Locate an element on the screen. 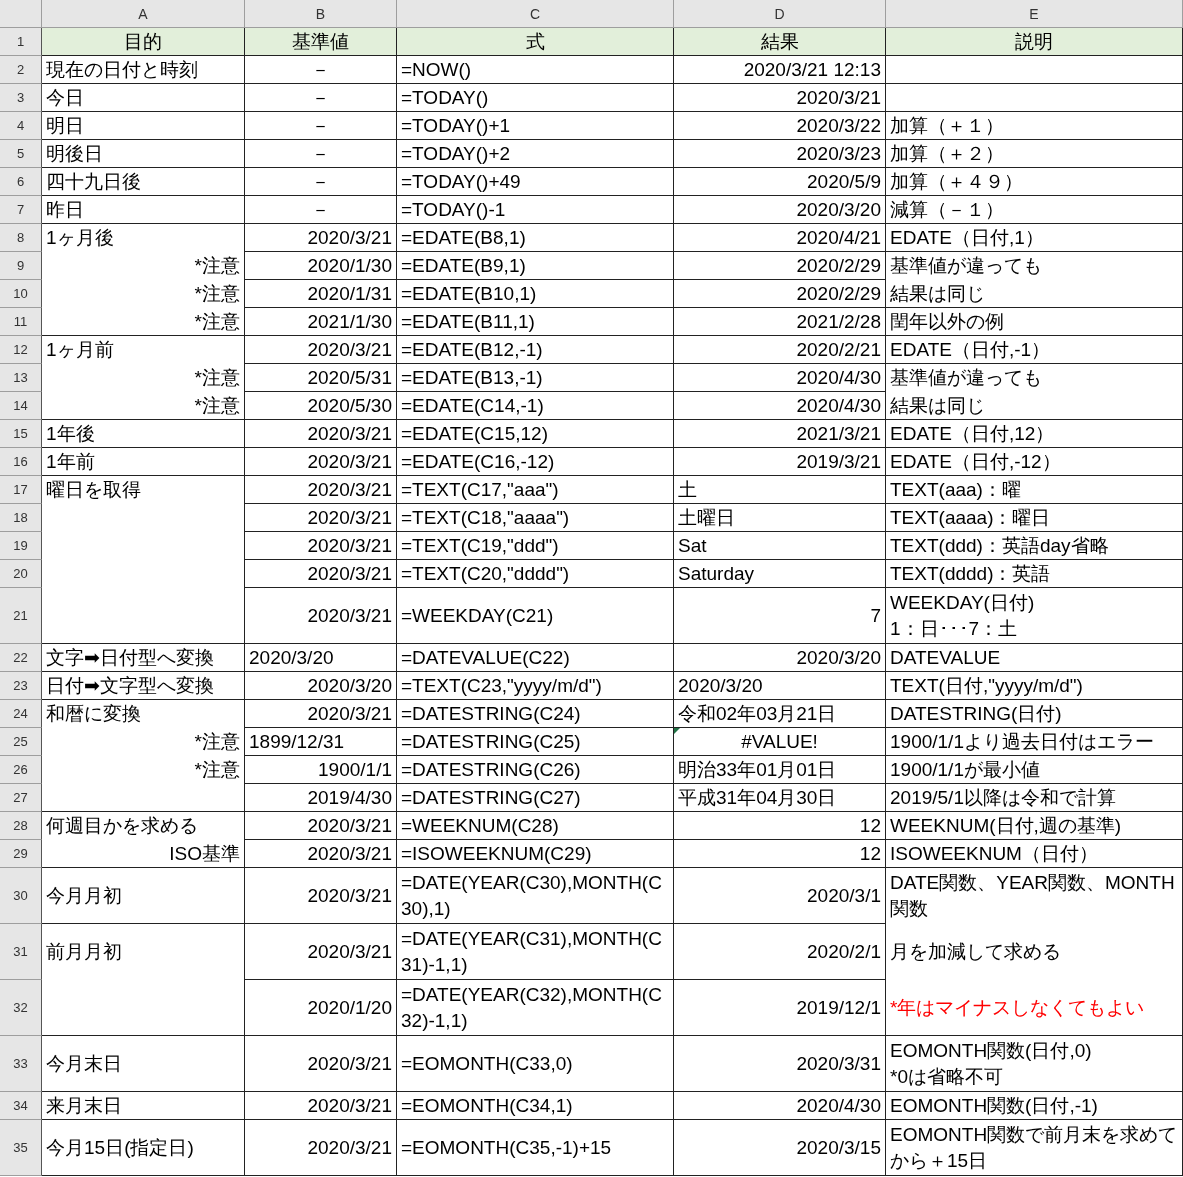  cell-text: 2020/1/30 is located at coordinates (349, 265).